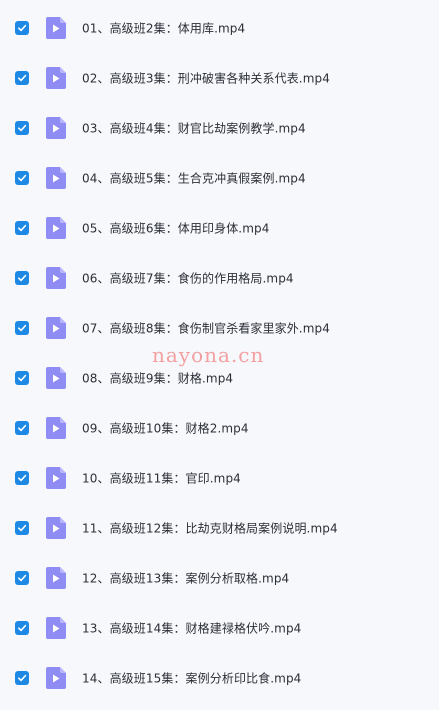  What do you see at coordinates (158, 378) in the screenshot?
I see `file-name: 08、高级班9集：财格.mp4` at bounding box center [158, 378].